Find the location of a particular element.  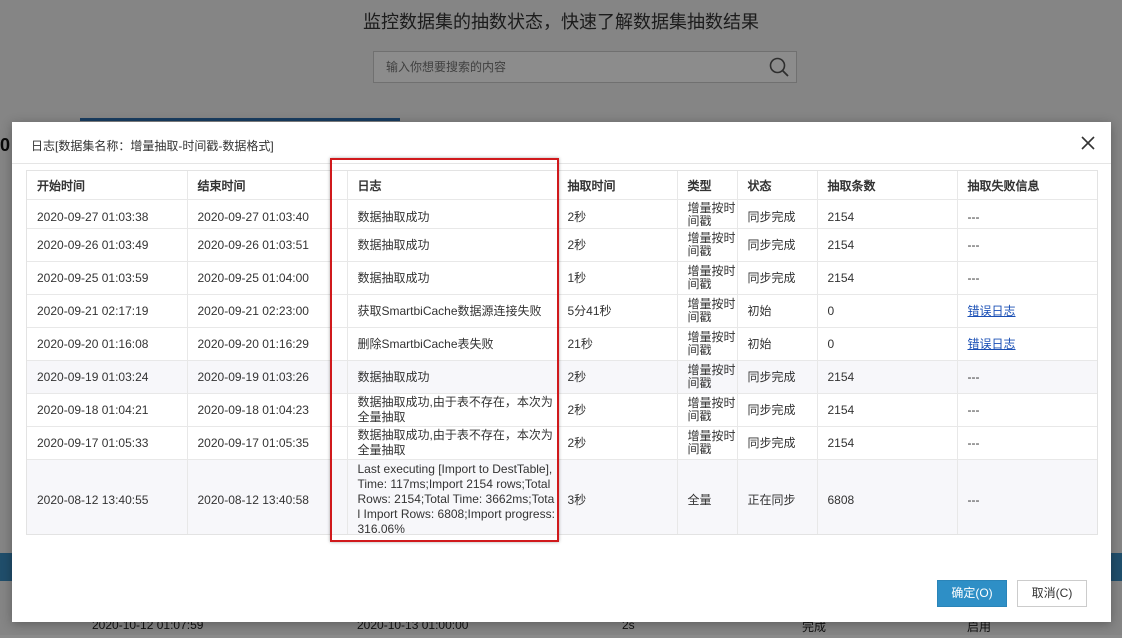

cell-start: 2020-09-20 01:16:08 is located at coordinates (107, 344).